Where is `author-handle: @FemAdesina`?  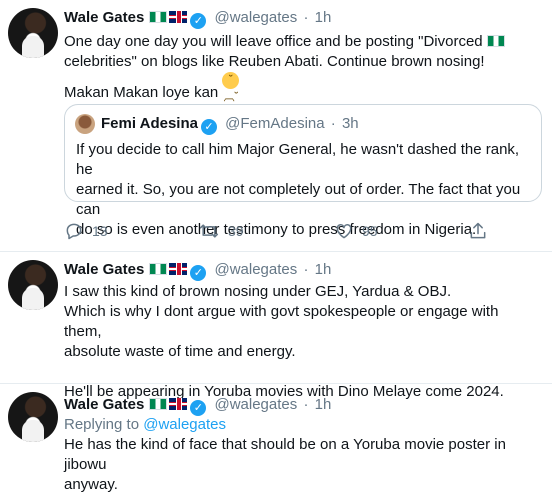
author-handle: @FemAdesina is located at coordinates (275, 123).